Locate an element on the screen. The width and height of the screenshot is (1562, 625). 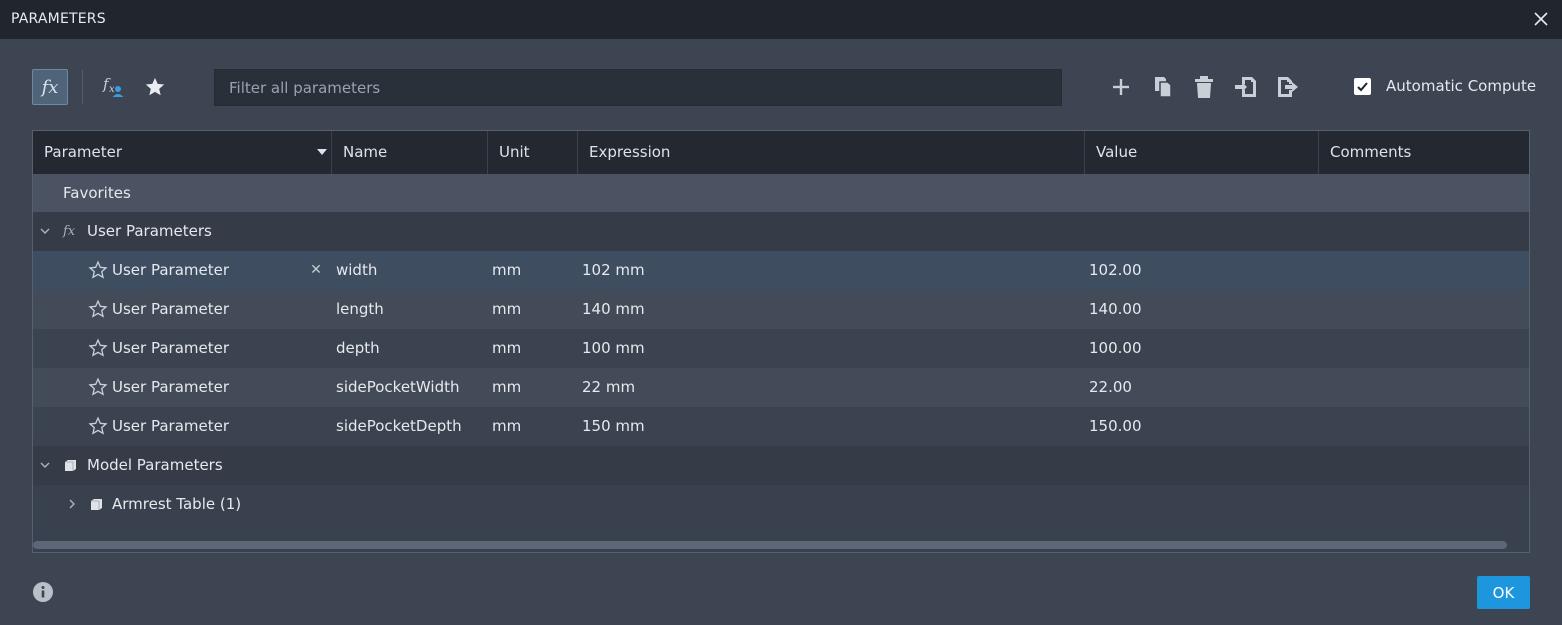
expression-cell: 150 mm is located at coordinates (613, 426).